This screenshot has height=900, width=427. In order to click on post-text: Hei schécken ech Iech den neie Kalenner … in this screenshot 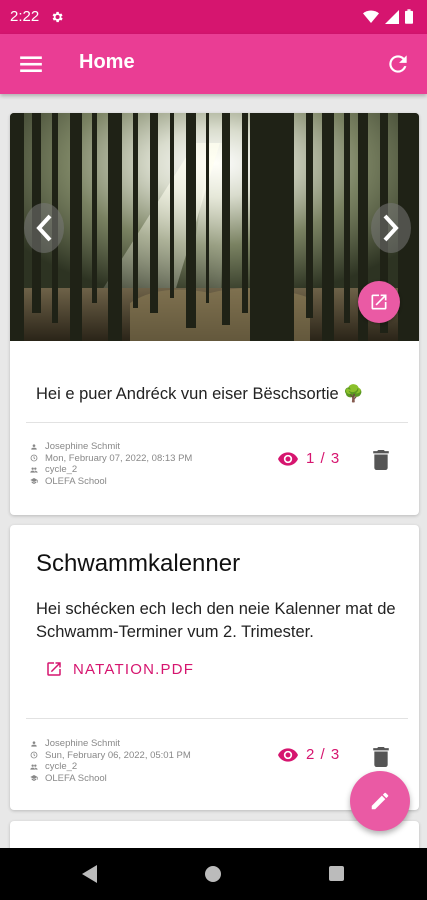, I will do `click(216, 620)`.